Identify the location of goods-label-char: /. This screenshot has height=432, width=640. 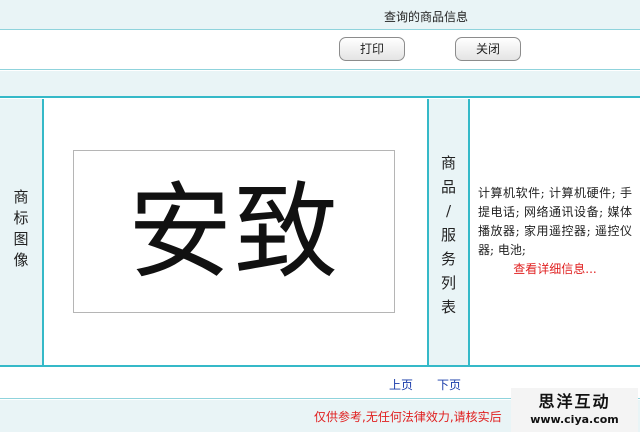
(448, 211).